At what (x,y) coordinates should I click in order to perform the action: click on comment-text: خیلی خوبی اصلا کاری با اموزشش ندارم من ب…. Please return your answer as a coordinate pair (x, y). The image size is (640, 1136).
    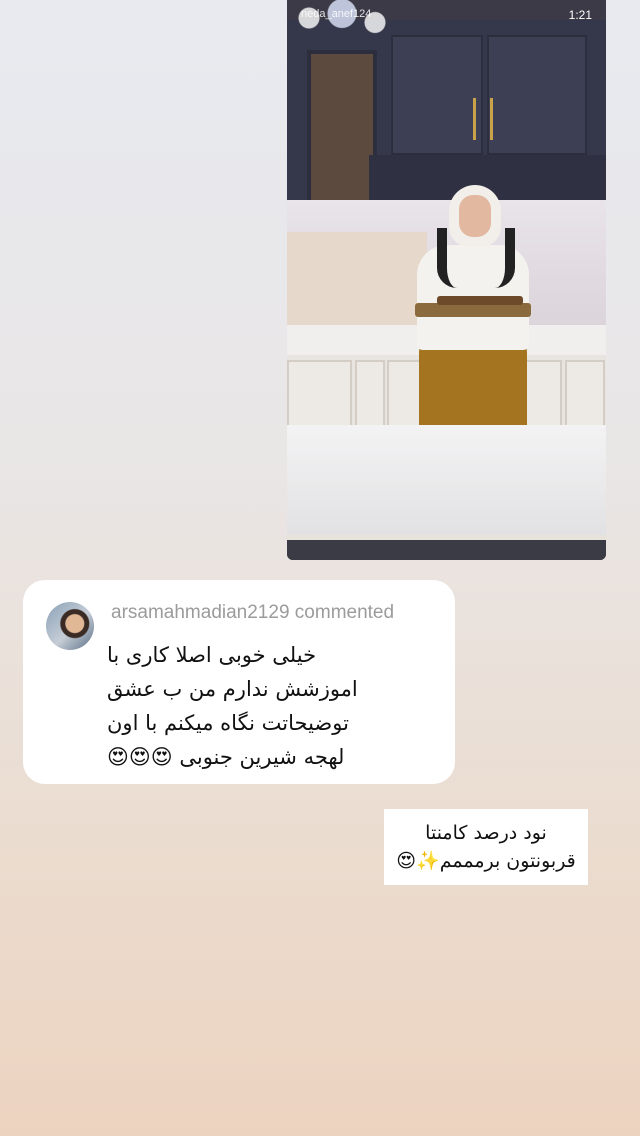
    Looking at the image, I should click on (232, 706).